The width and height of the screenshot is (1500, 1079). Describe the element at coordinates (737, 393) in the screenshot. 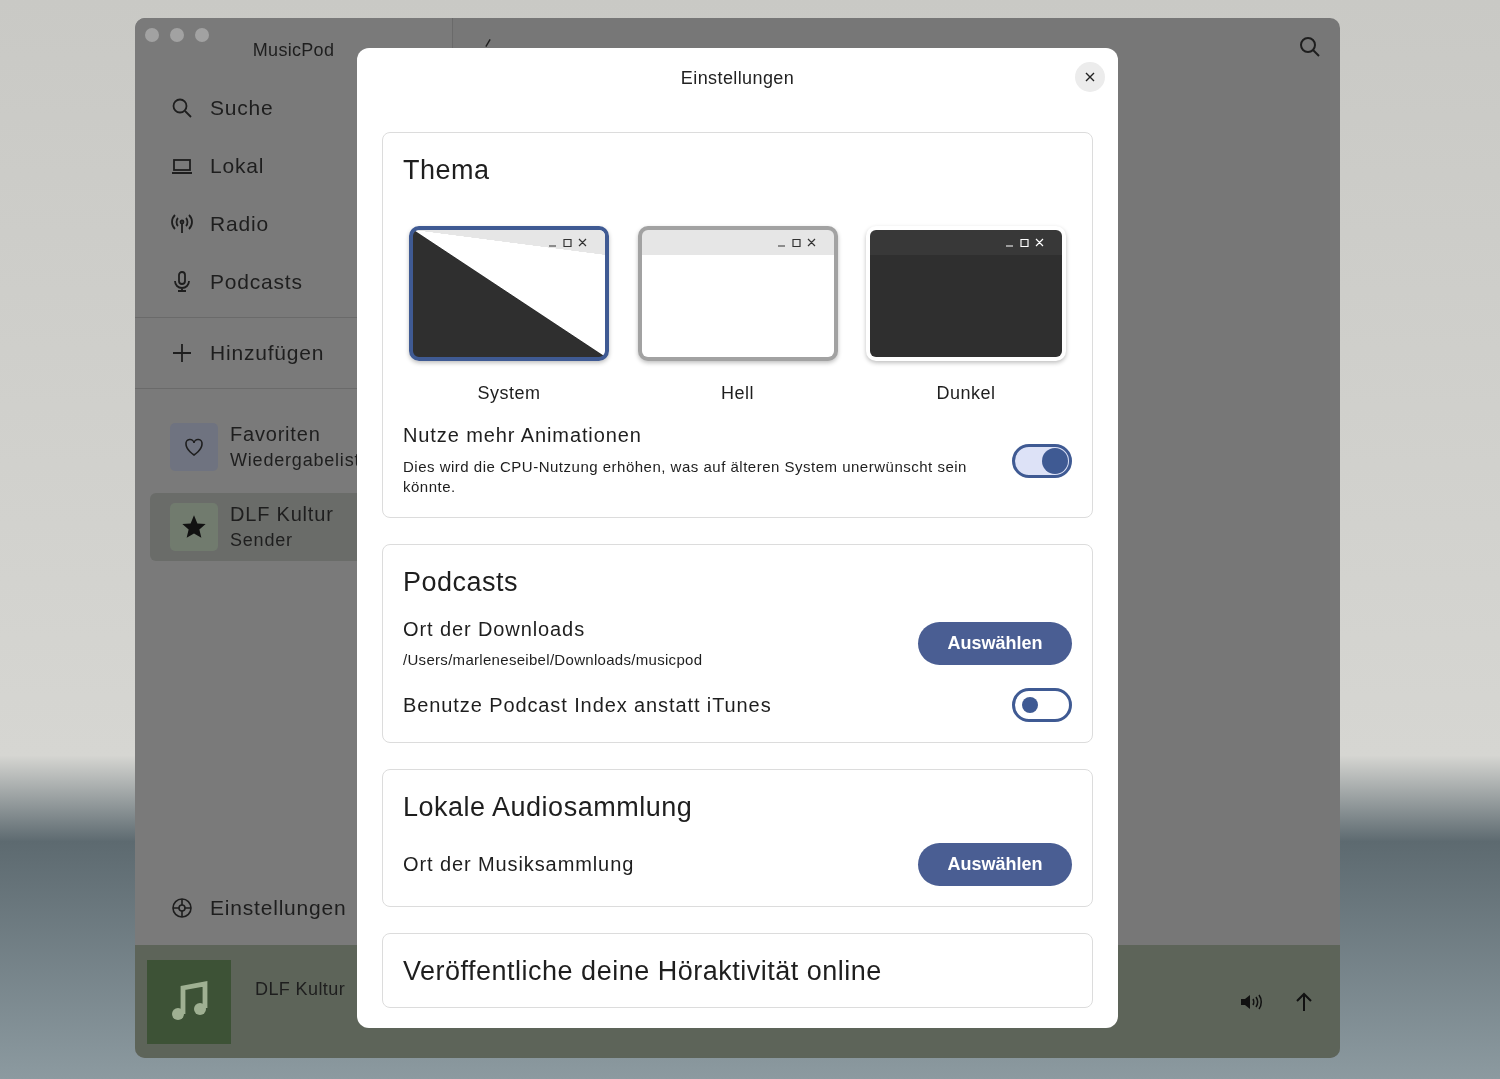

I see `theme-label: Hell` at that location.